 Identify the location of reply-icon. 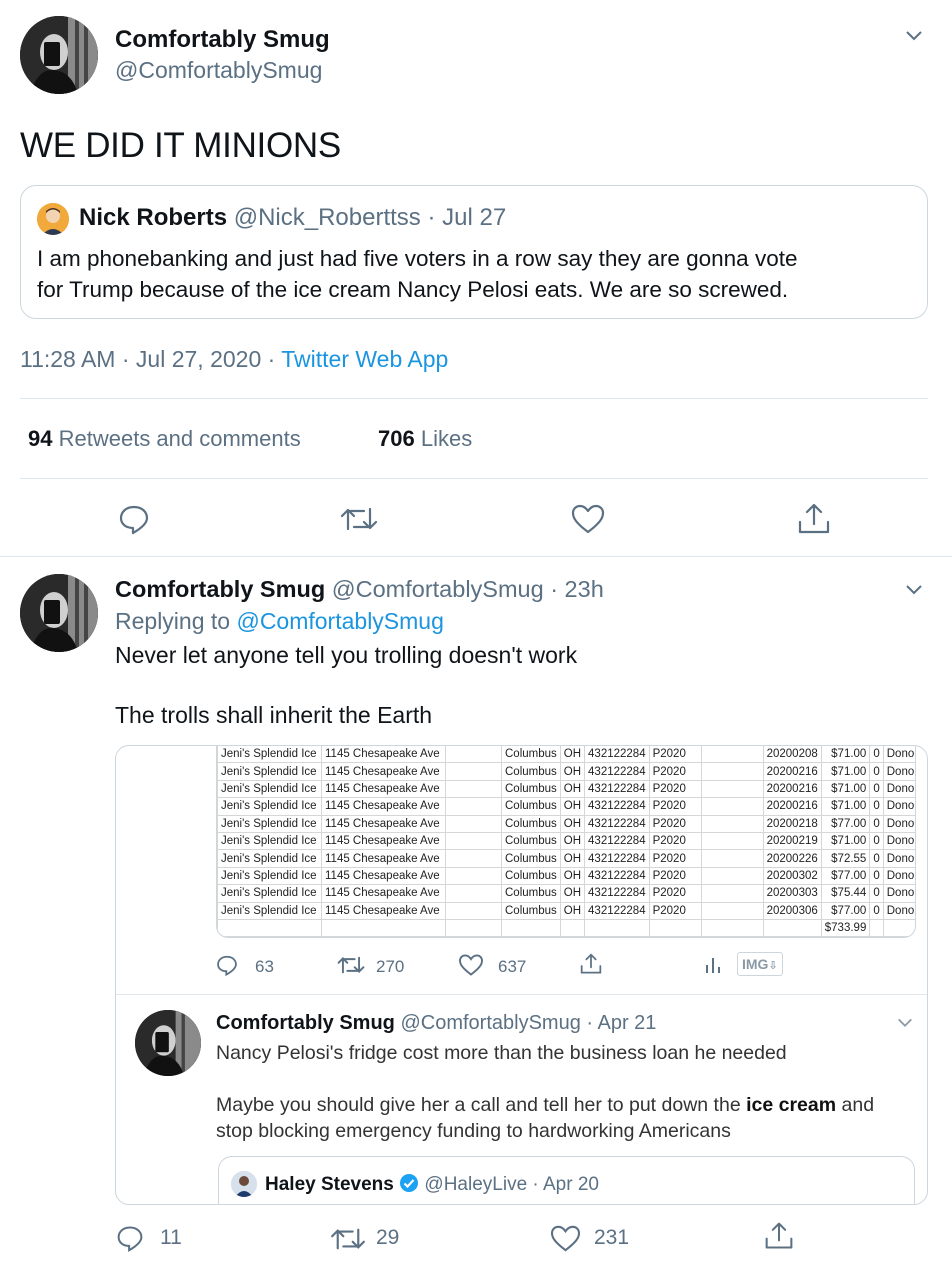
(134, 519).